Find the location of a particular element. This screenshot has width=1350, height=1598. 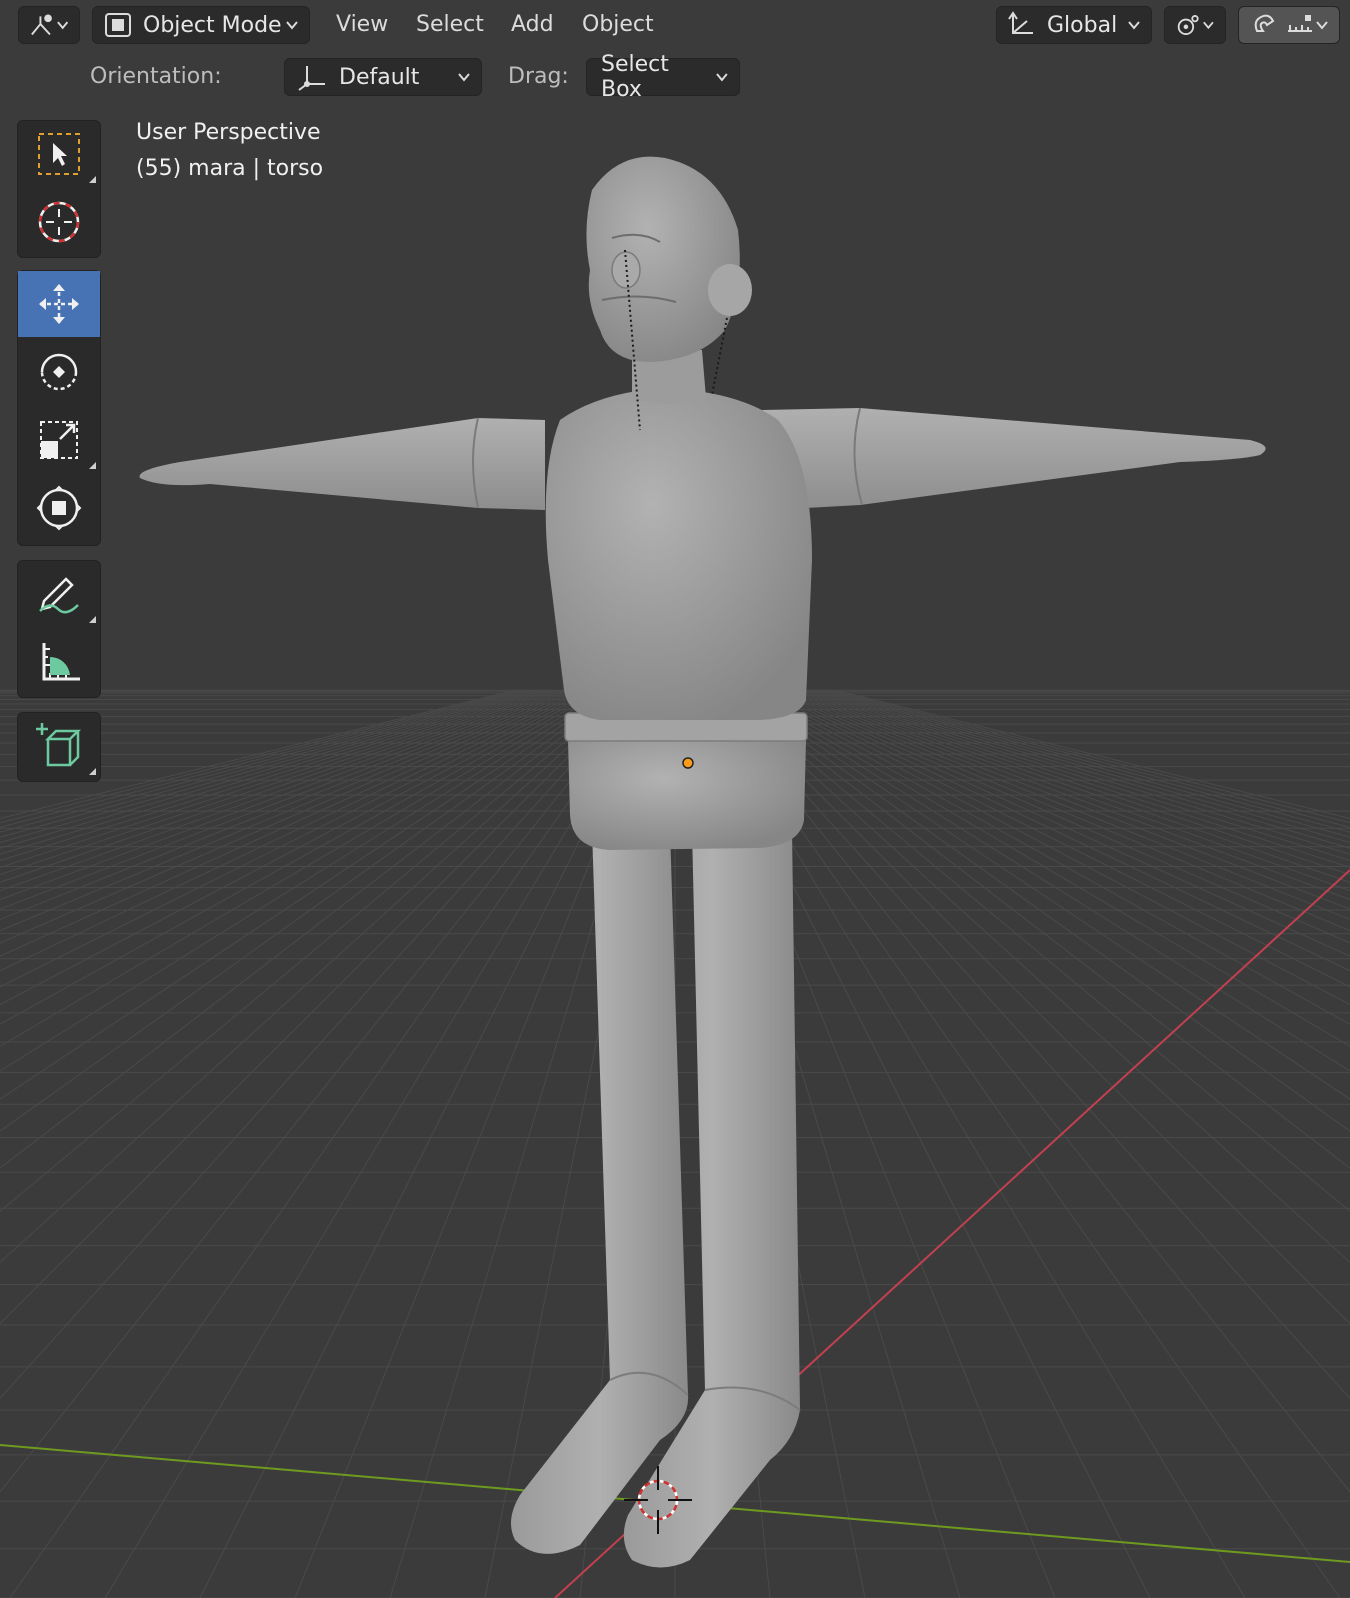

menu-object: Object is located at coordinates (618, 25).